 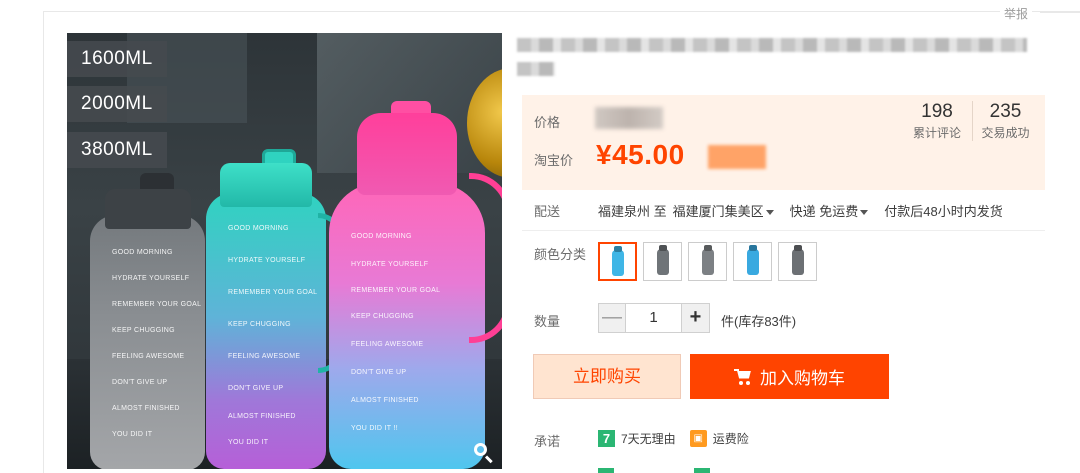 What do you see at coordinates (648, 438) in the screenshot?
I see `seven-days-return: 7天无理由` at bounding box center [648, 438].